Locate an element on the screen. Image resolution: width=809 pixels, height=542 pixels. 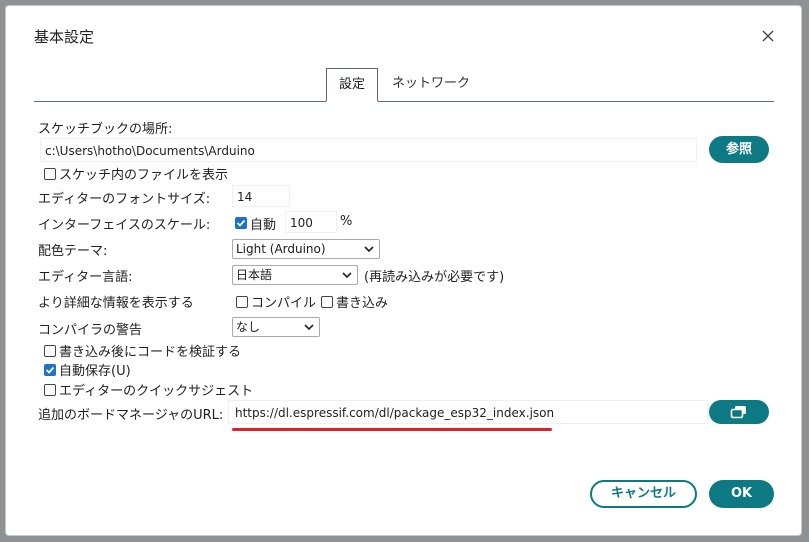
language-select: 日本語 is located at coordinates (295, 275).